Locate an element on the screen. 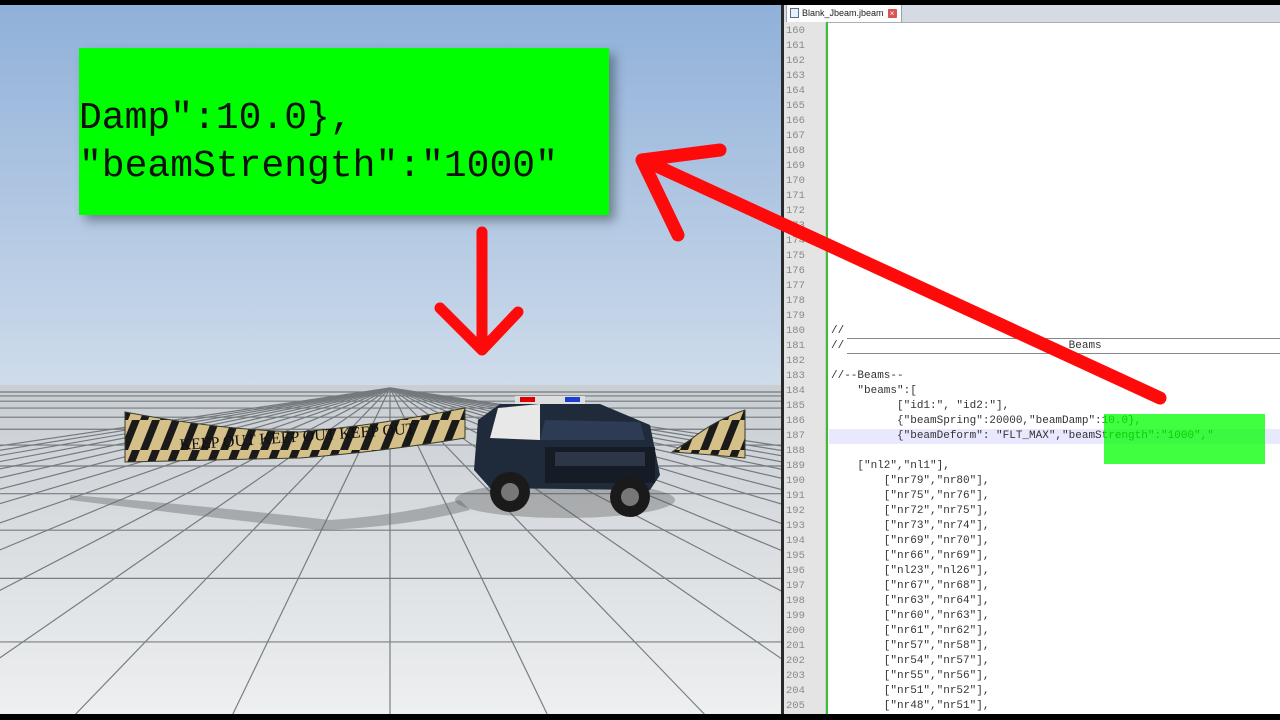 This screenshot has height=720, width=1280. code-line: ["id1:", "id2:"], is located at coordinates (920, 406).